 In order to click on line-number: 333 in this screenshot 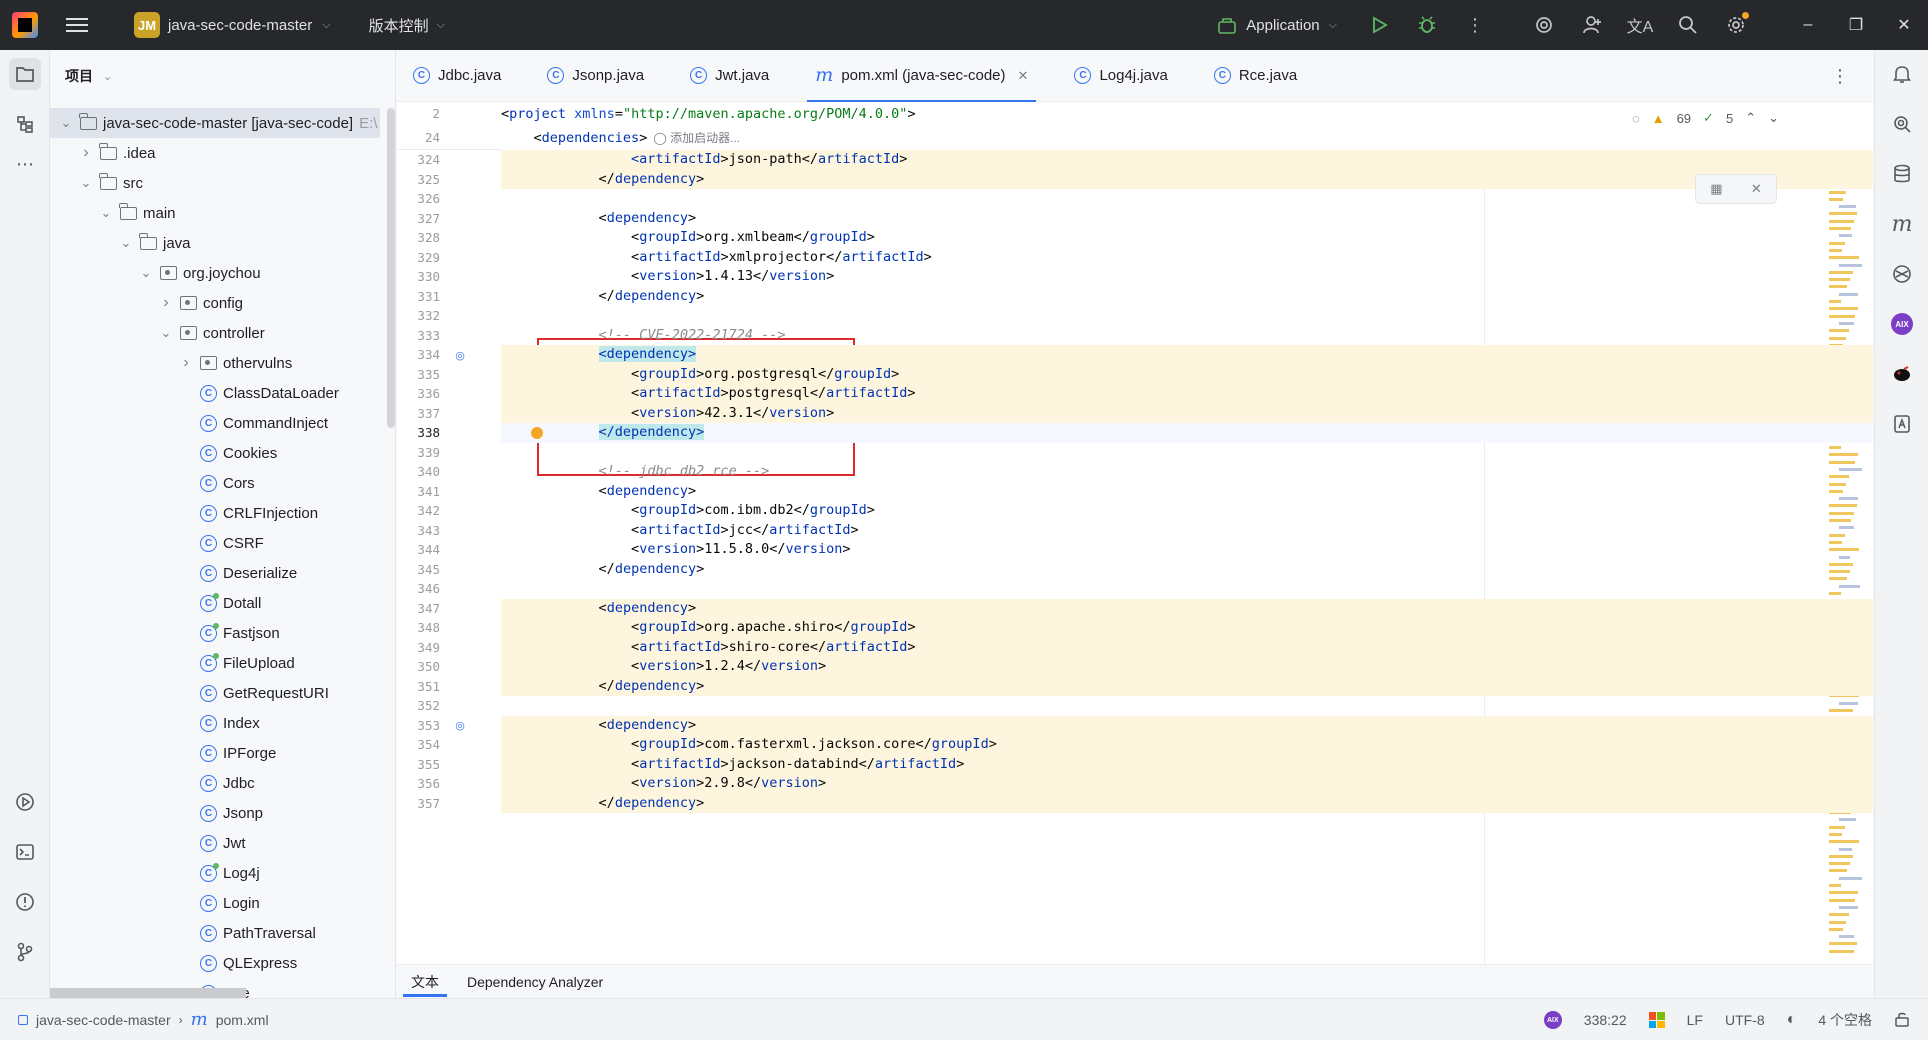, I will do `click(418, 335)`.